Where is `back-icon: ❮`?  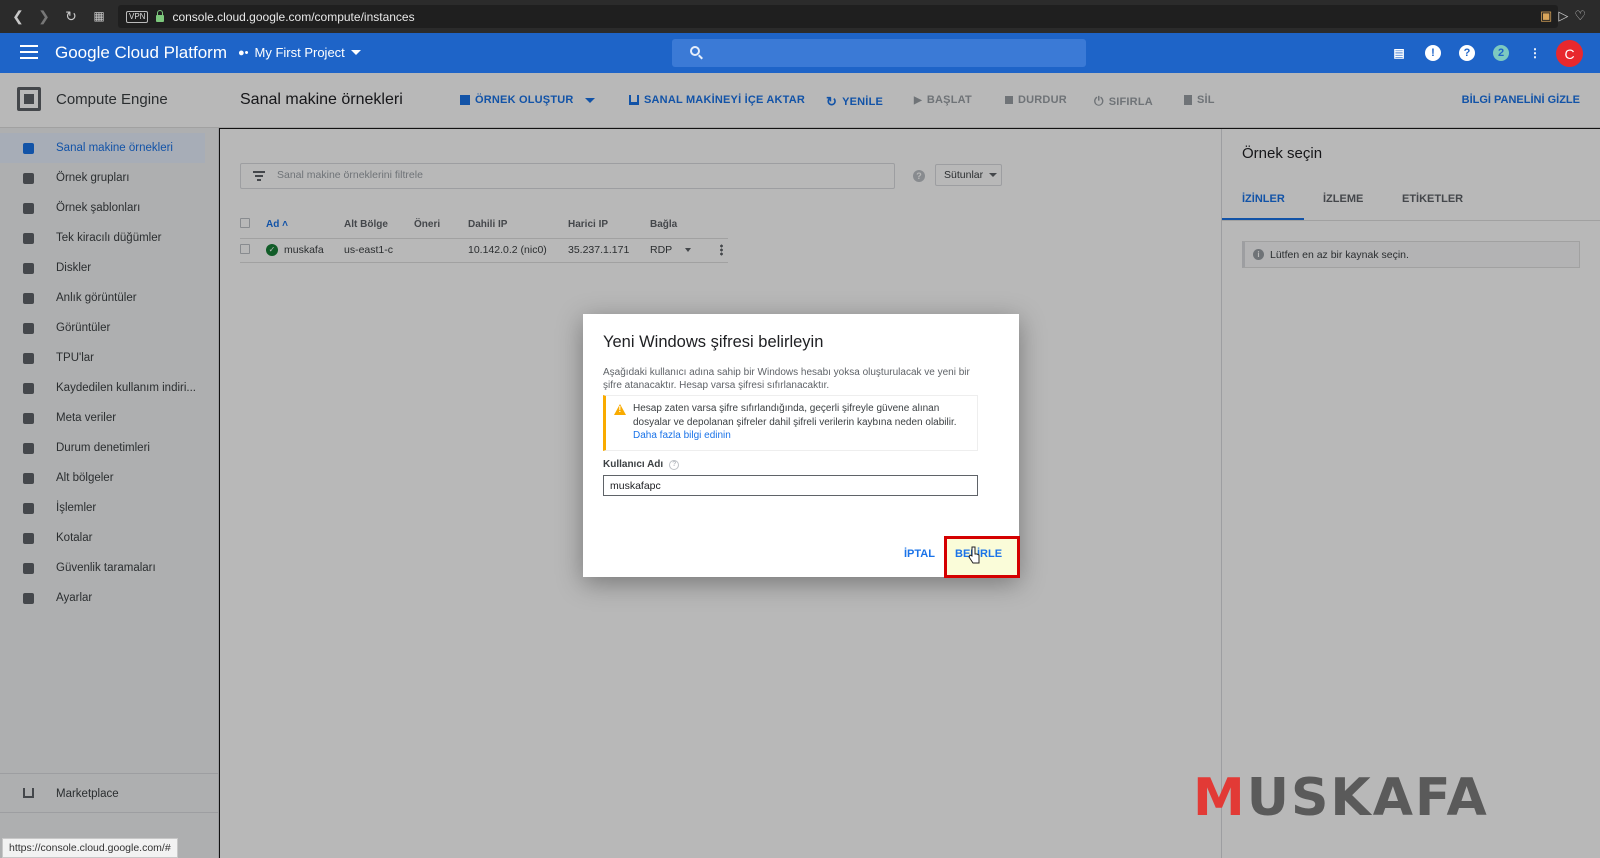
back-icon: ❮ is located at coordinates (18, 16).